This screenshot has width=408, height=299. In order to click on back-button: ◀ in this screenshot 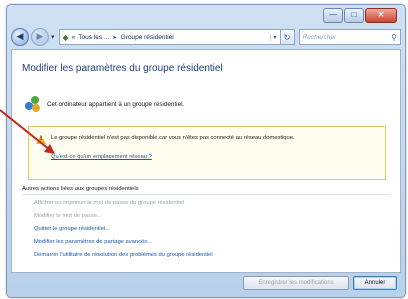, I will do `click(20, 37)`.